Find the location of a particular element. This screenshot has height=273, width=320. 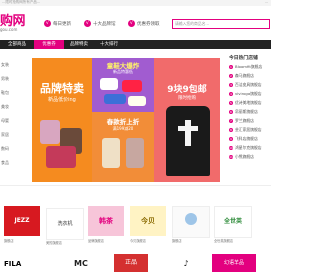

banner-title: 品牌特卖 is located at coordinates (62, 88).